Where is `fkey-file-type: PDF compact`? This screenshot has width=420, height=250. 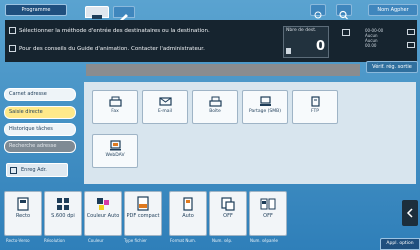 fkey-file-type: PDF compact is located at coordinates (143, 213).